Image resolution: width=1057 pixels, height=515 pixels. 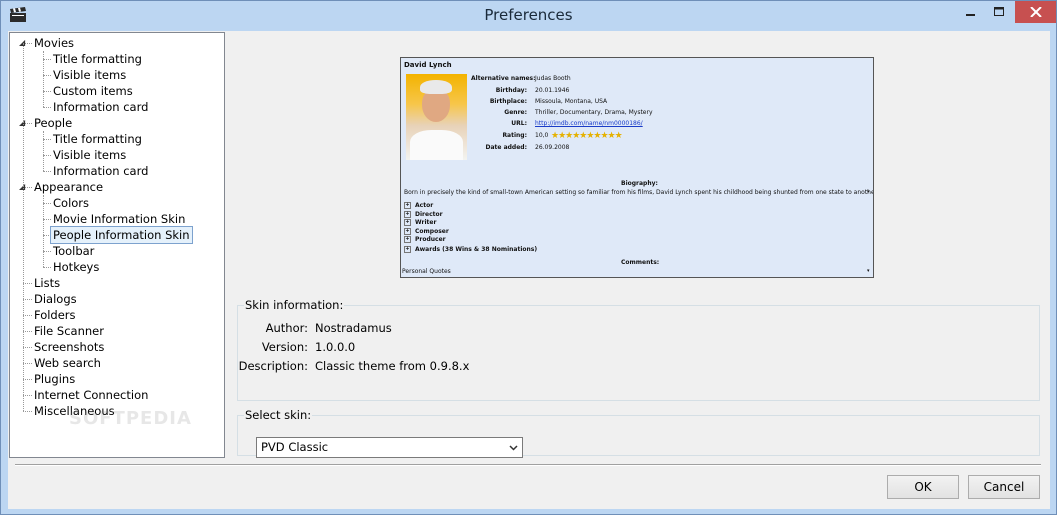 I want to click on preview-field-value: Judas Booth, so click(x=553, y=78).